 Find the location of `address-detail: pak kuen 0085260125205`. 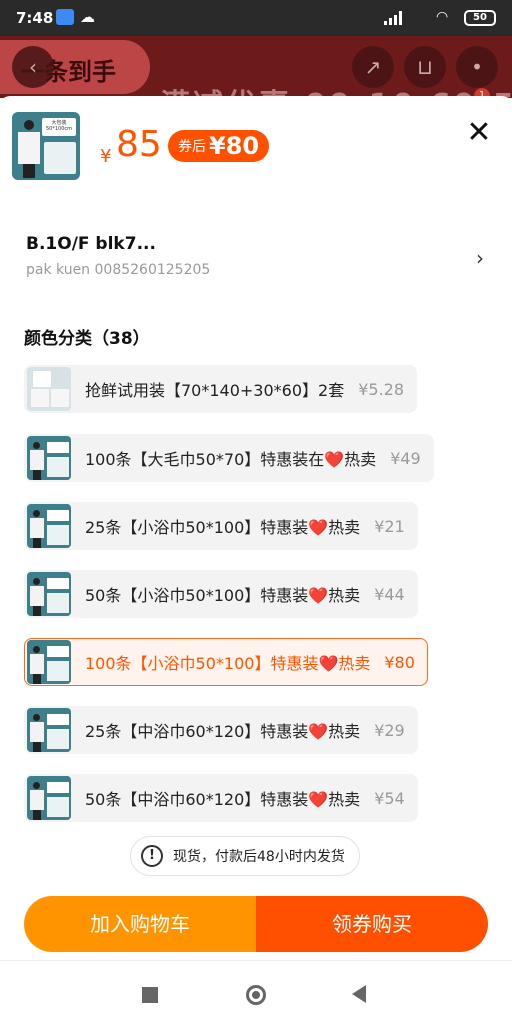

address-detail: pak kuen 0085260125205 is located at coordinates (118, 270).